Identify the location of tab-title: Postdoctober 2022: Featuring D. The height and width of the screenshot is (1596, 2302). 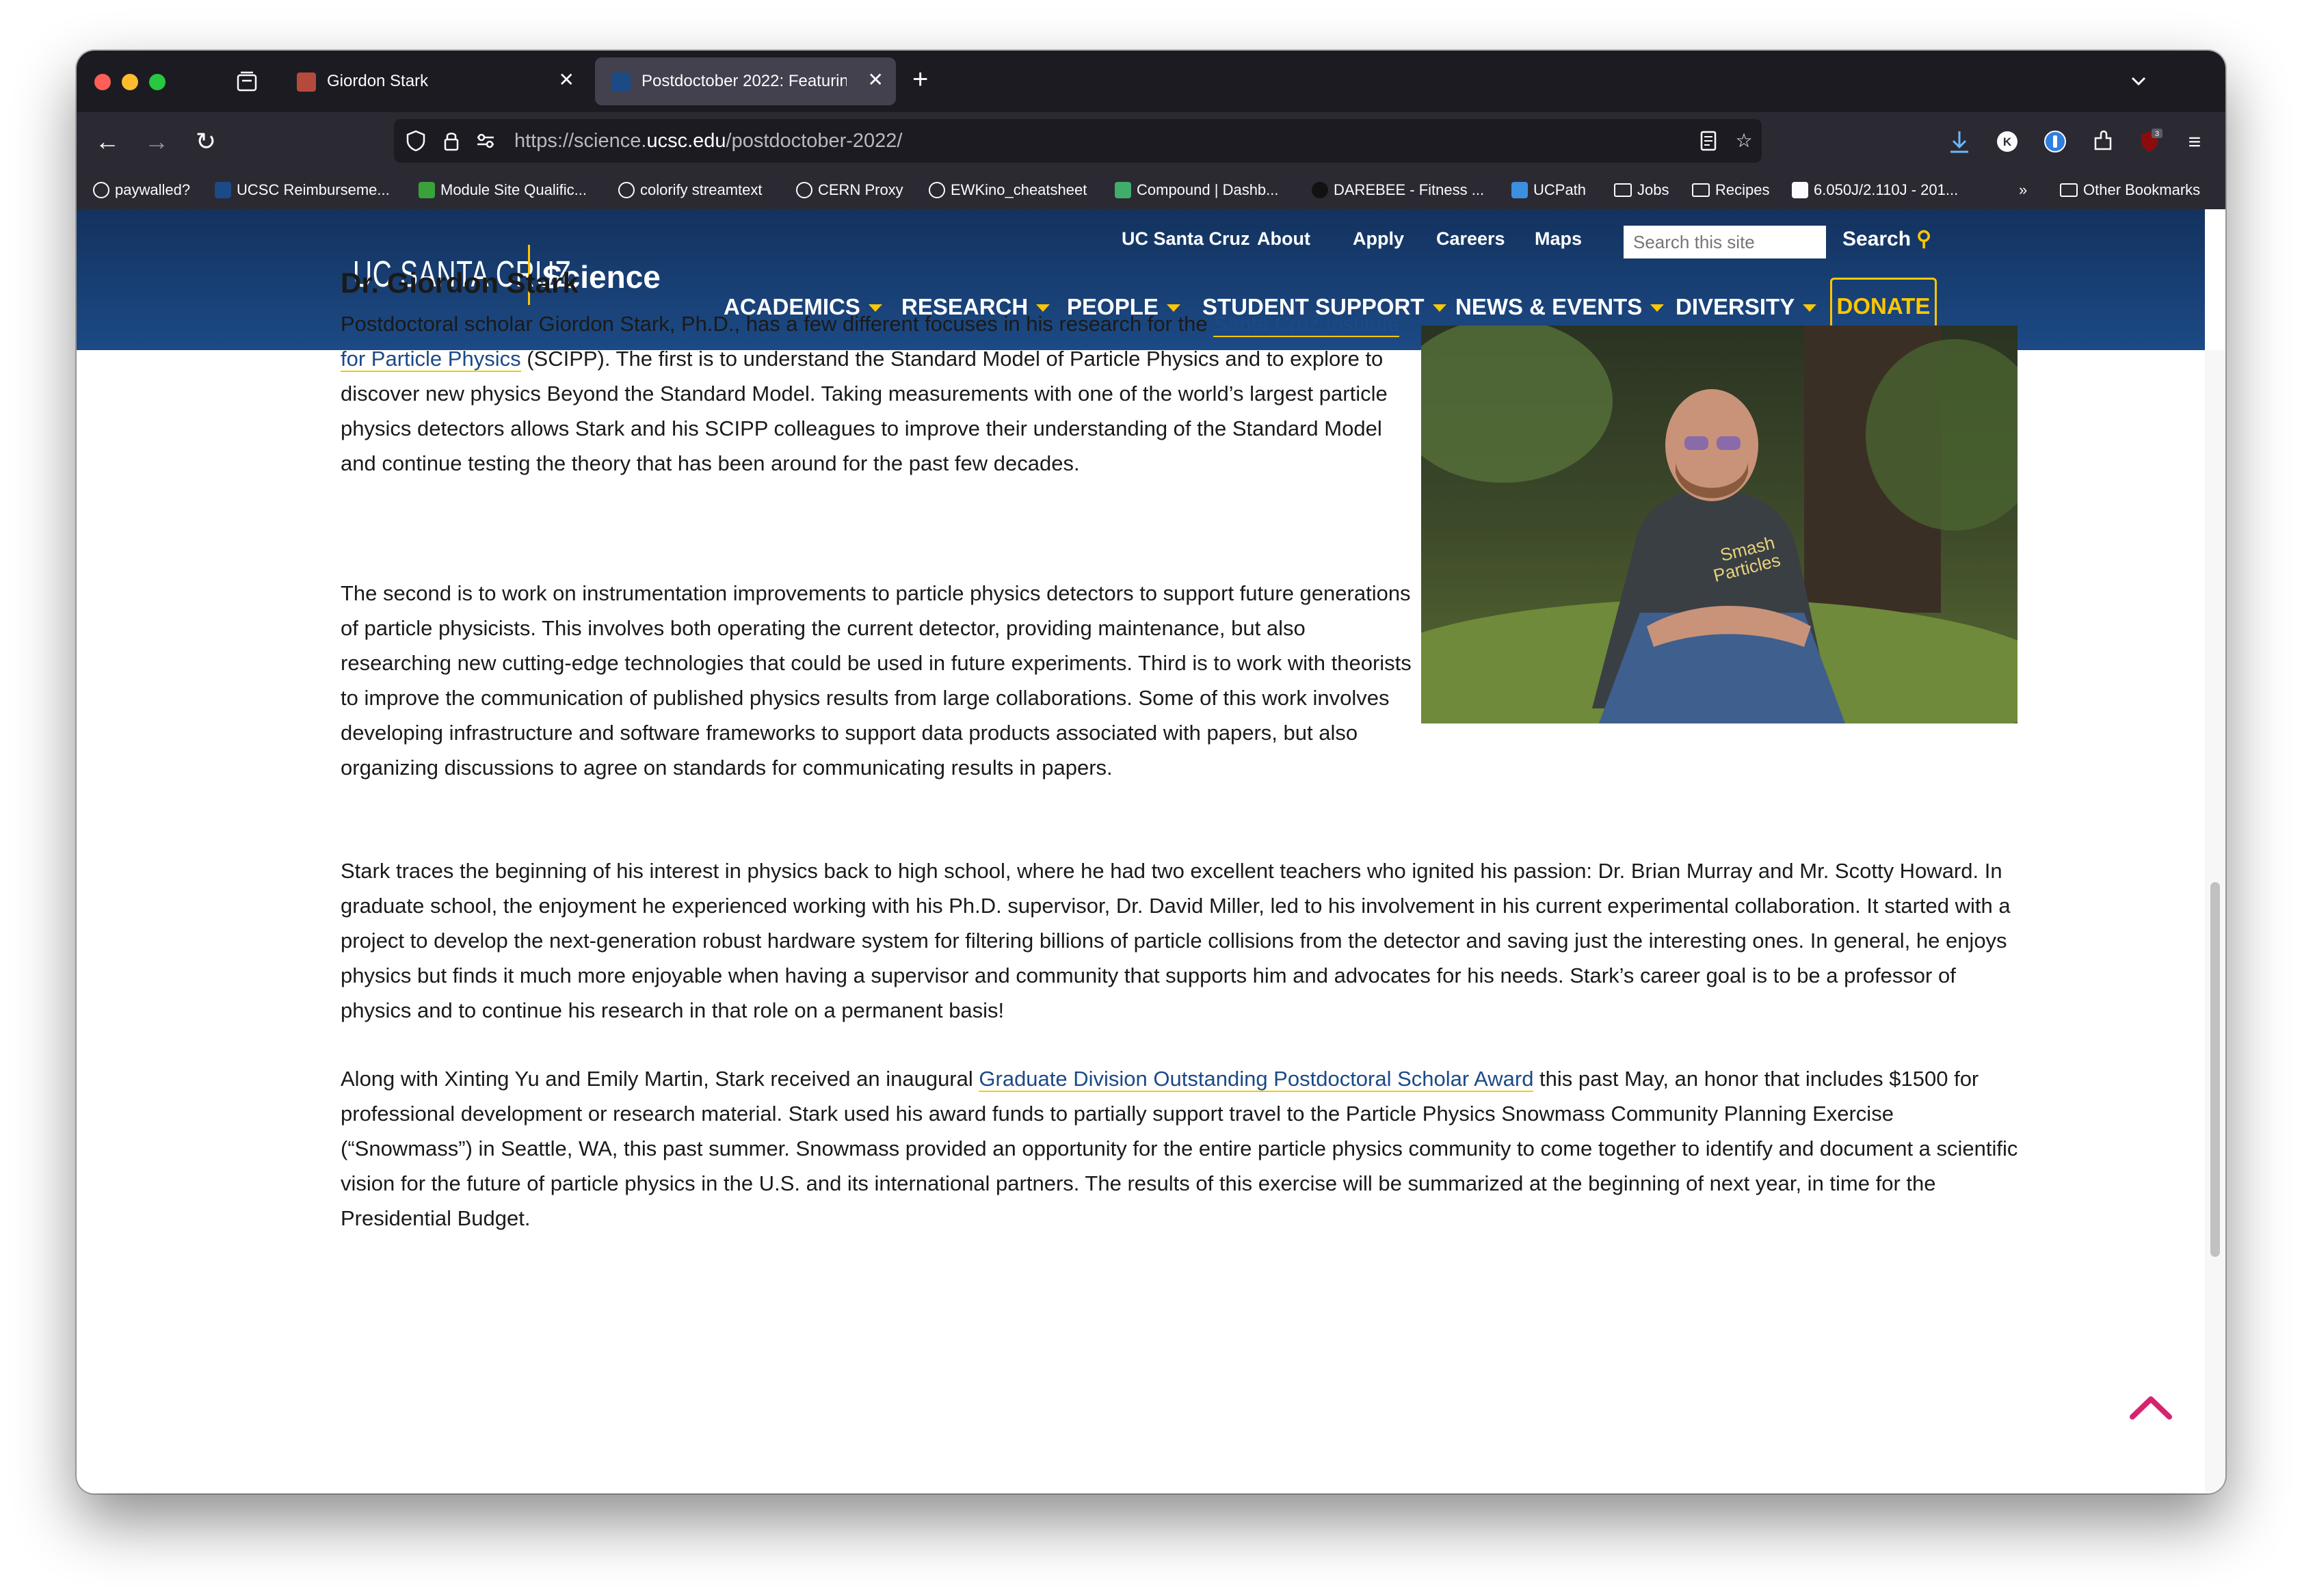
(744, 81).